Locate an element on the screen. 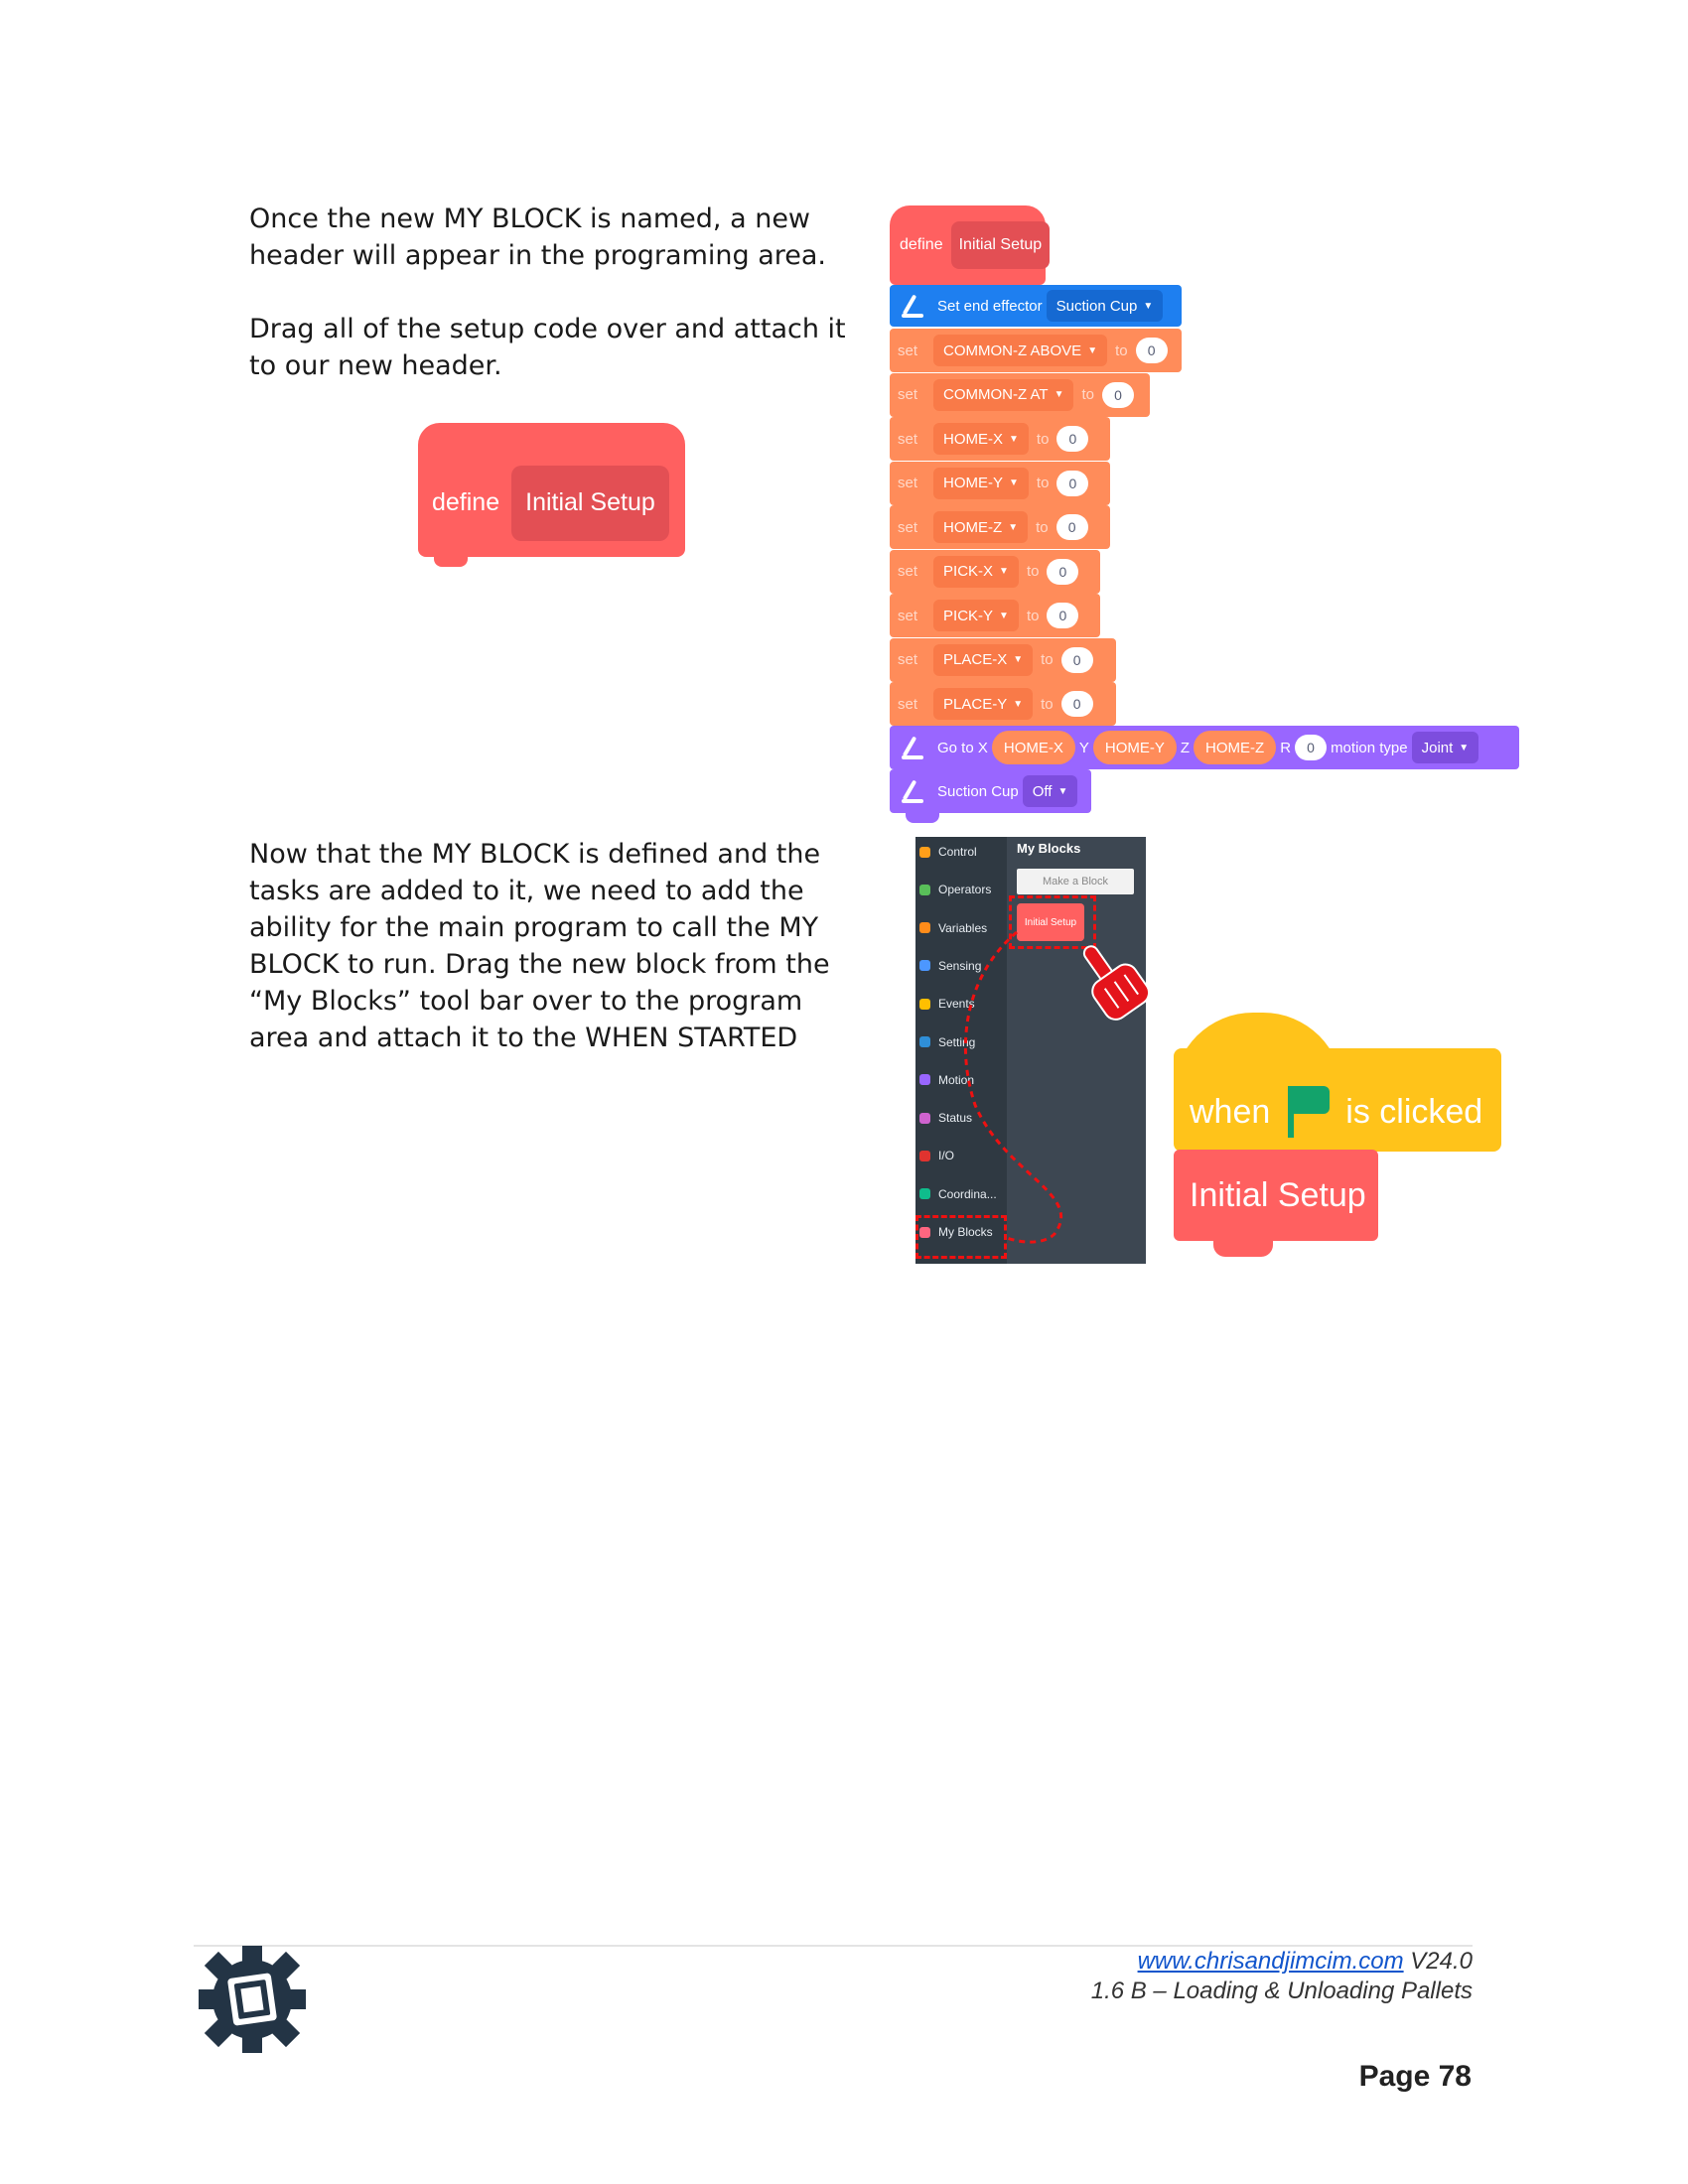 The height and width of the screenshot is (2184, 1688). set-variable-block: set HOME-X ▼ to 0 is located at coordinates (1000, 439).